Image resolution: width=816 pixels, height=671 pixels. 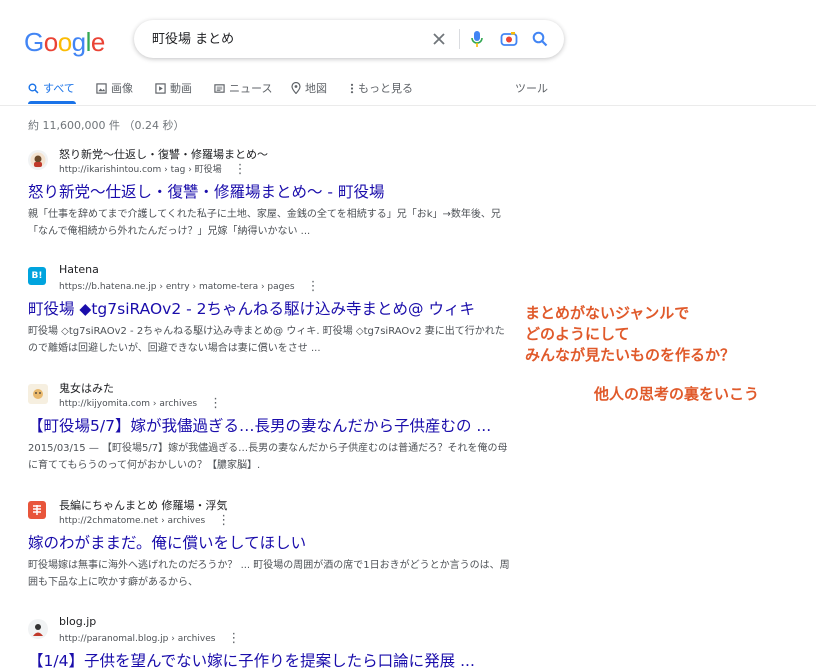 I want to click on pin-icon, so click(x=296, y=88).